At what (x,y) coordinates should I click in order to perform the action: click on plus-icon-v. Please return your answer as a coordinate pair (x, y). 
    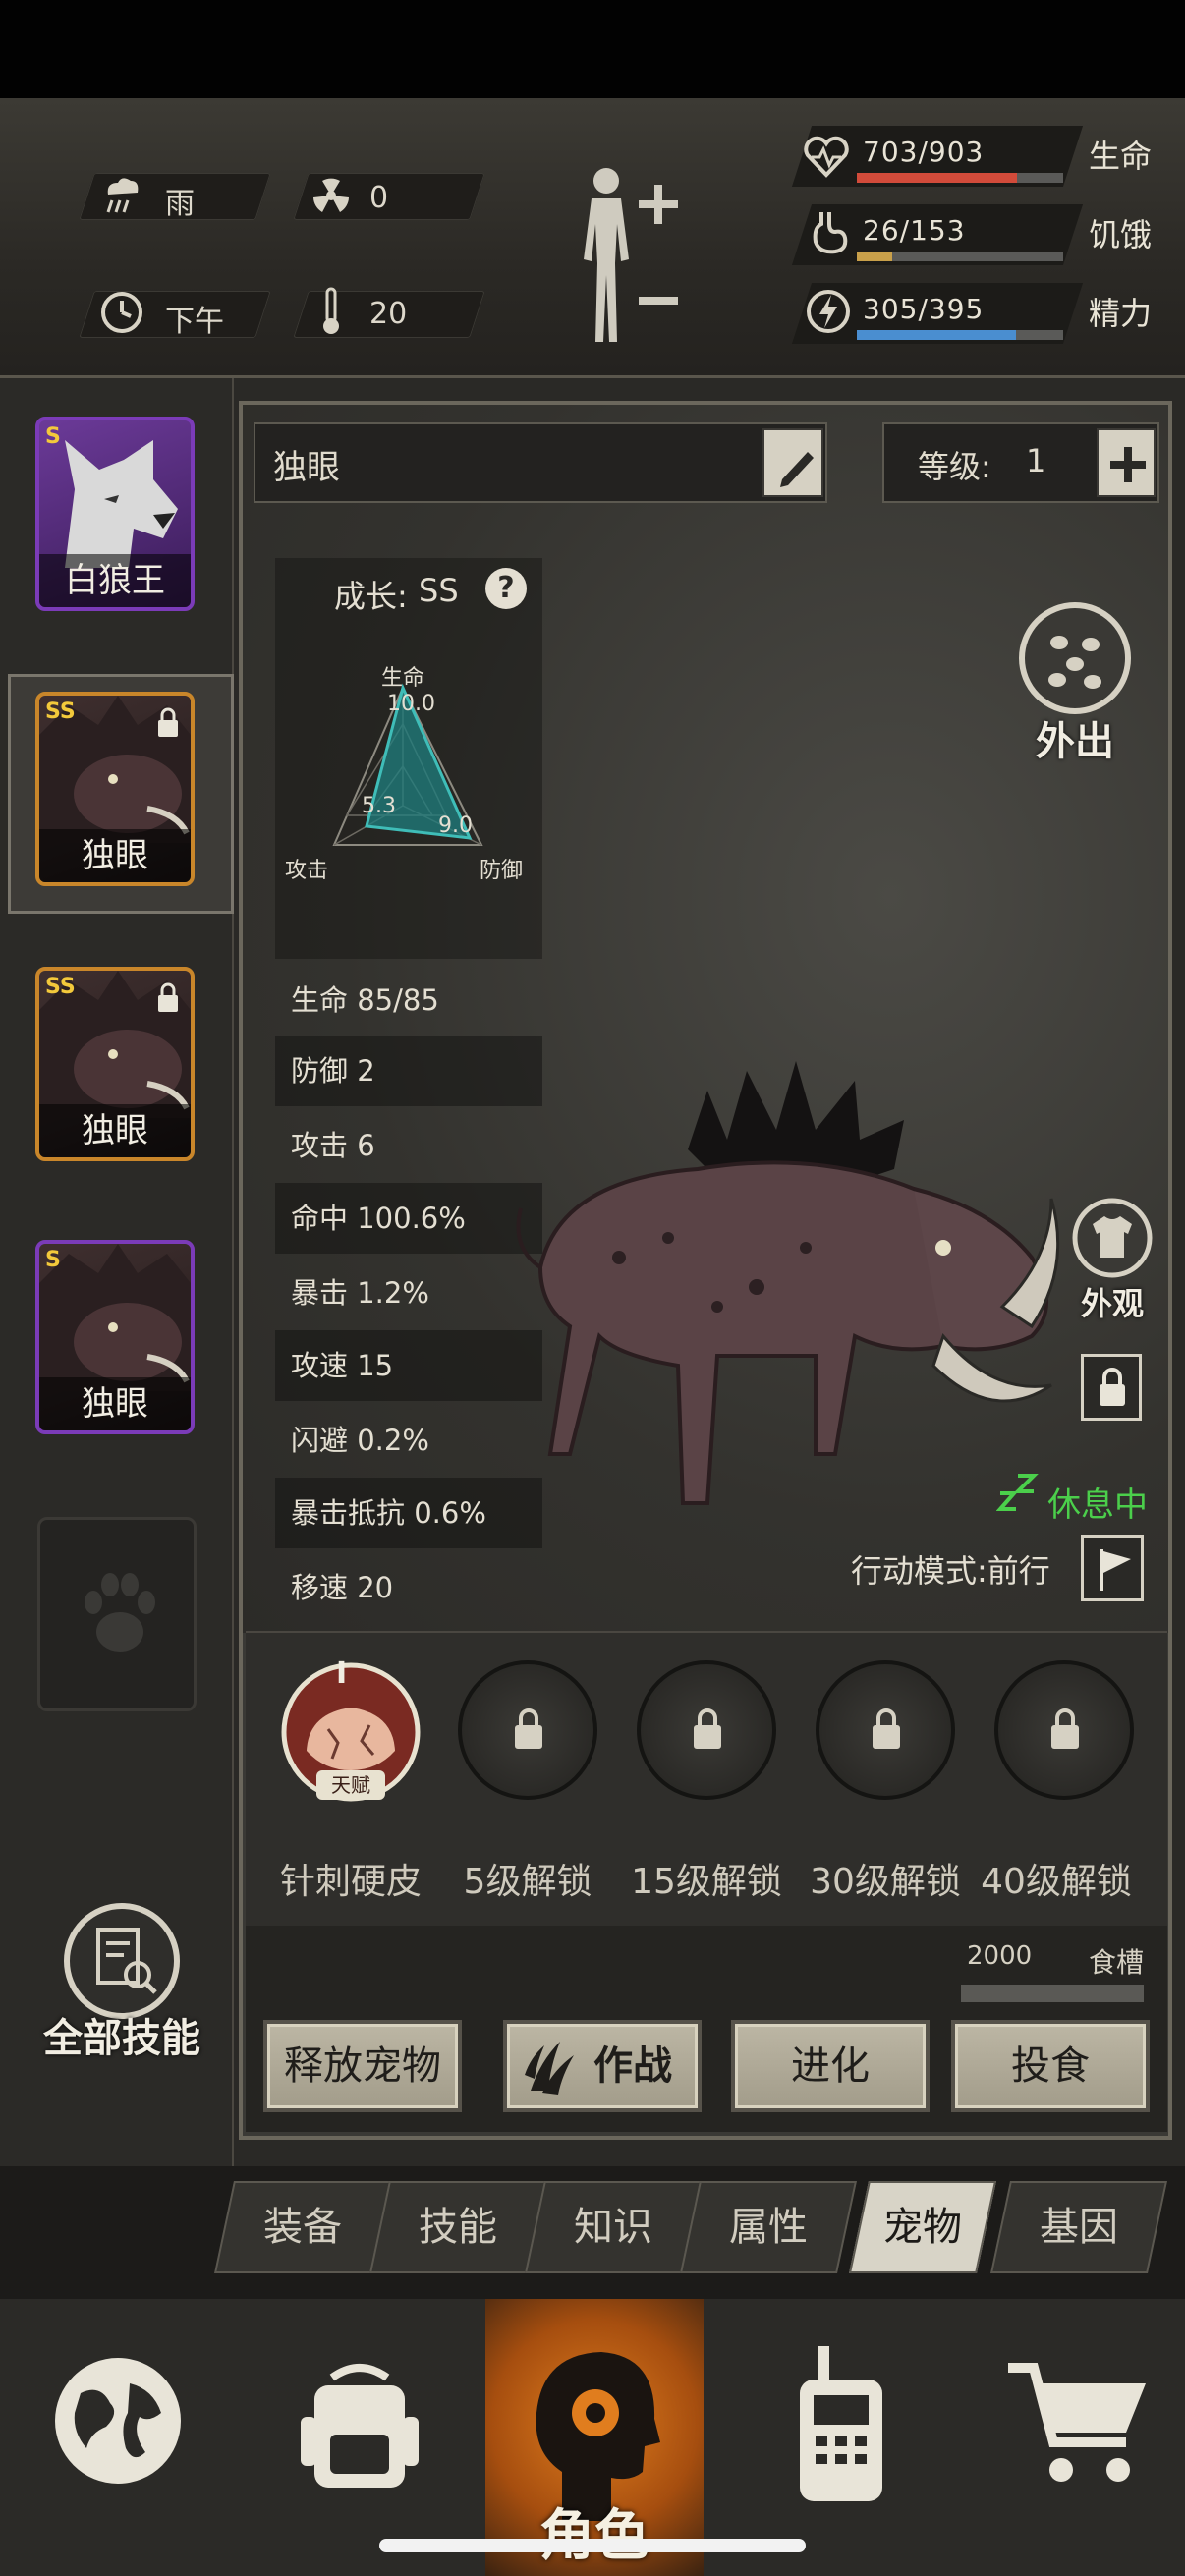
    Looking at the image, I should click on (1128, 464).